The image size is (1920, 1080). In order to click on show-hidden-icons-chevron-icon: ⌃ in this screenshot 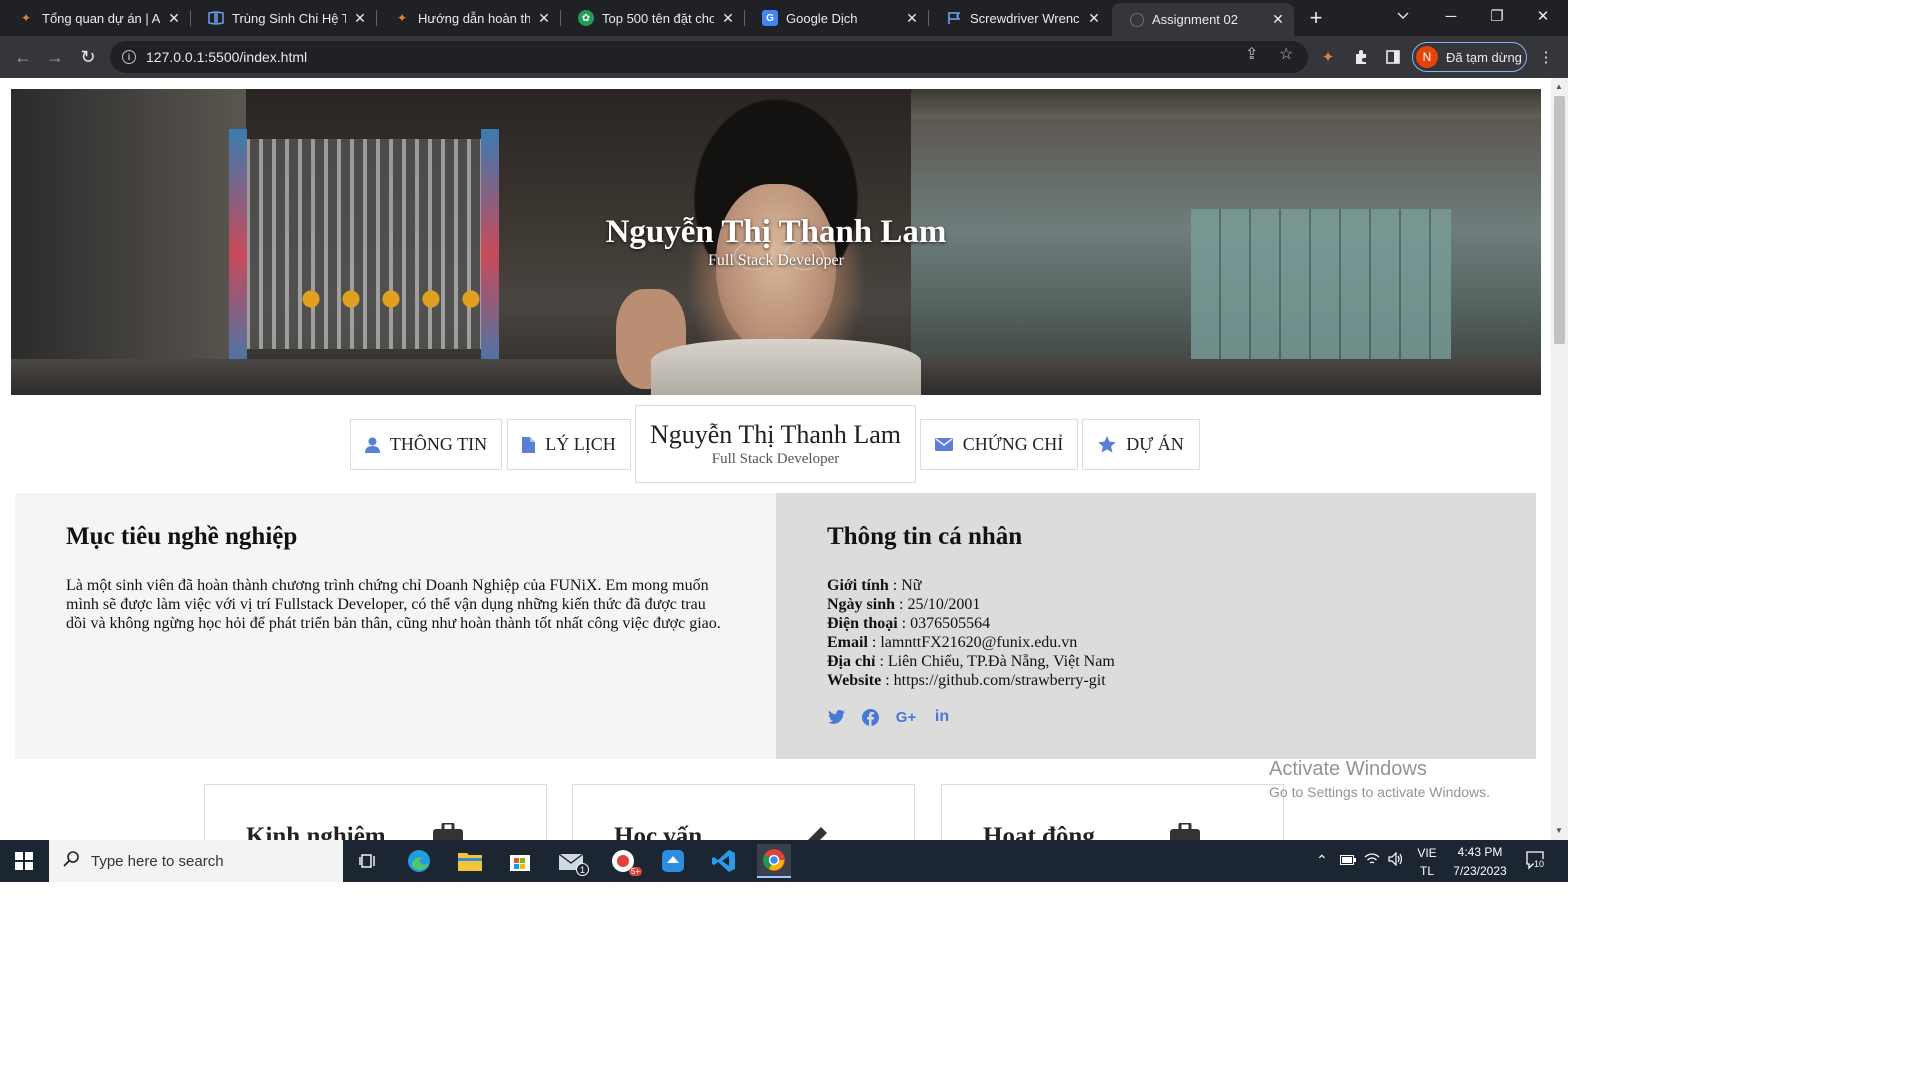, I will do `click(1322, 860)`.